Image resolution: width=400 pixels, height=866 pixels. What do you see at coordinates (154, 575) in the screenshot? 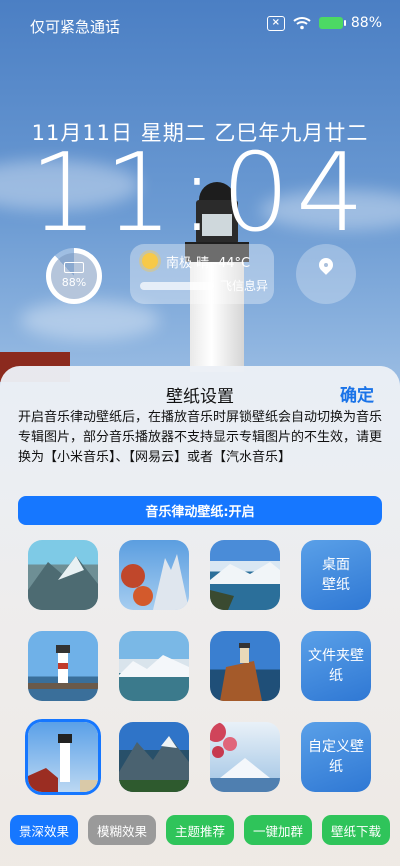
I see `wallpaper-thumb-peaks-autumn` at bounding box center [154, 575].